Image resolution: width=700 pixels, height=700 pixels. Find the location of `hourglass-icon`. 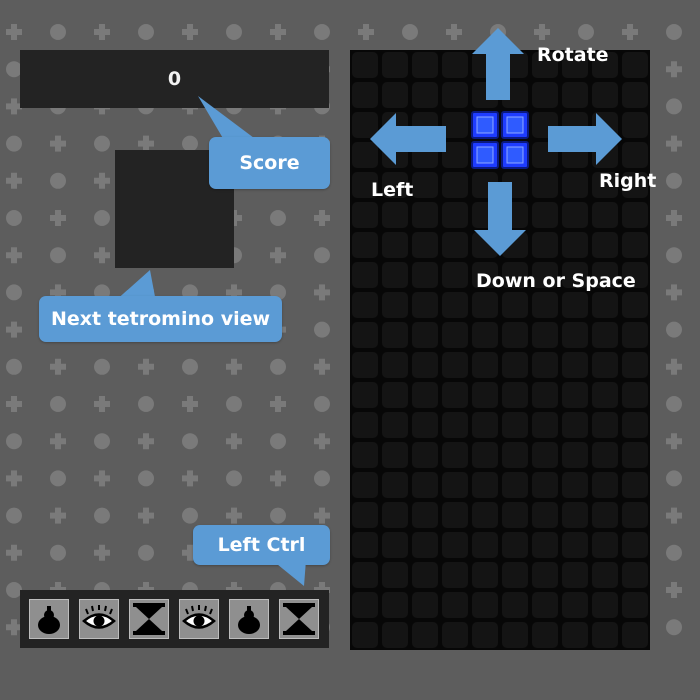

hourglass-icon is located at coordinates (149, 619).